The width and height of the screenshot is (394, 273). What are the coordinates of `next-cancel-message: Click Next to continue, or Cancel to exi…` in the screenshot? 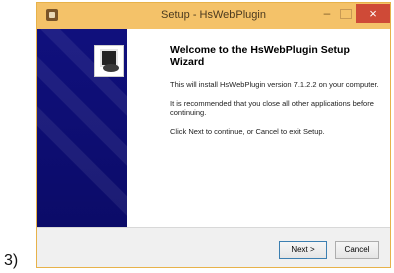 It's located at (247, 131).